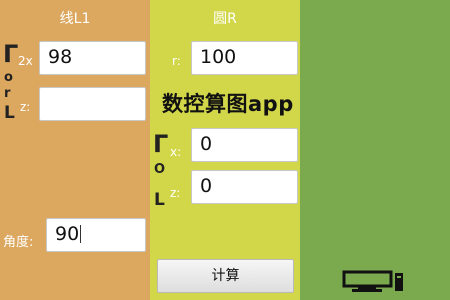  I want to click on r-symbol: r, so click(7, 93).